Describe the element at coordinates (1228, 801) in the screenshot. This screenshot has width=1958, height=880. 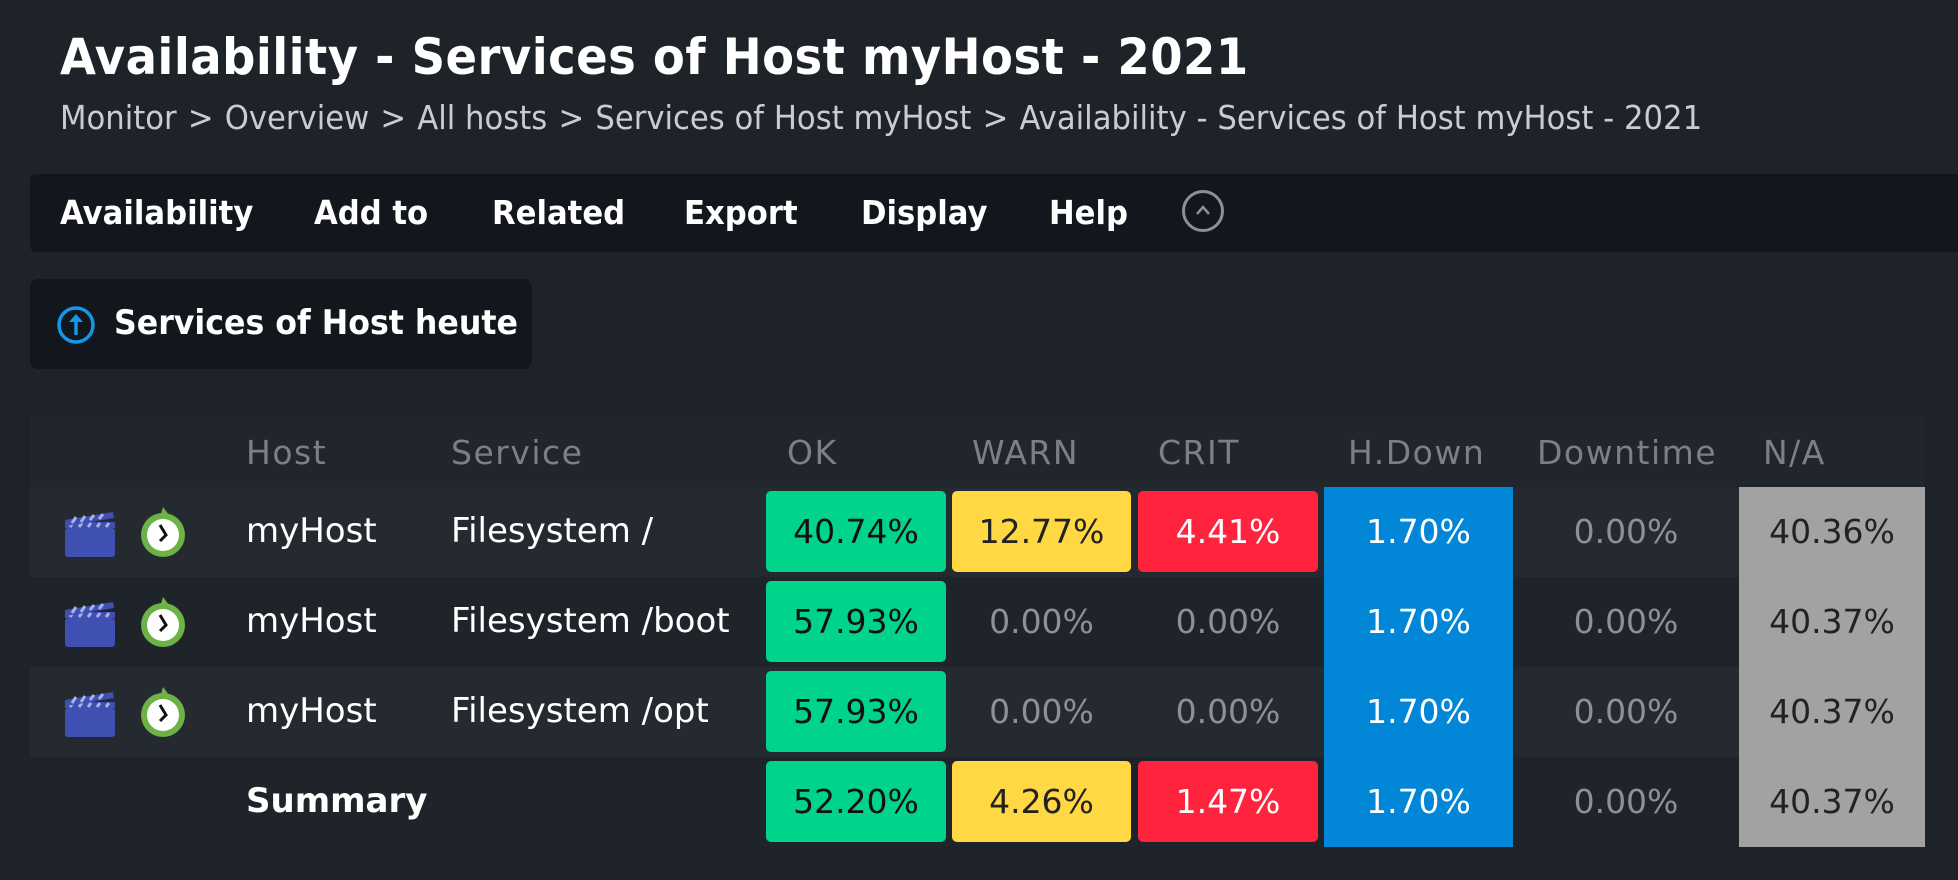
I see `summary-crit-value: 1.47%` at that location.